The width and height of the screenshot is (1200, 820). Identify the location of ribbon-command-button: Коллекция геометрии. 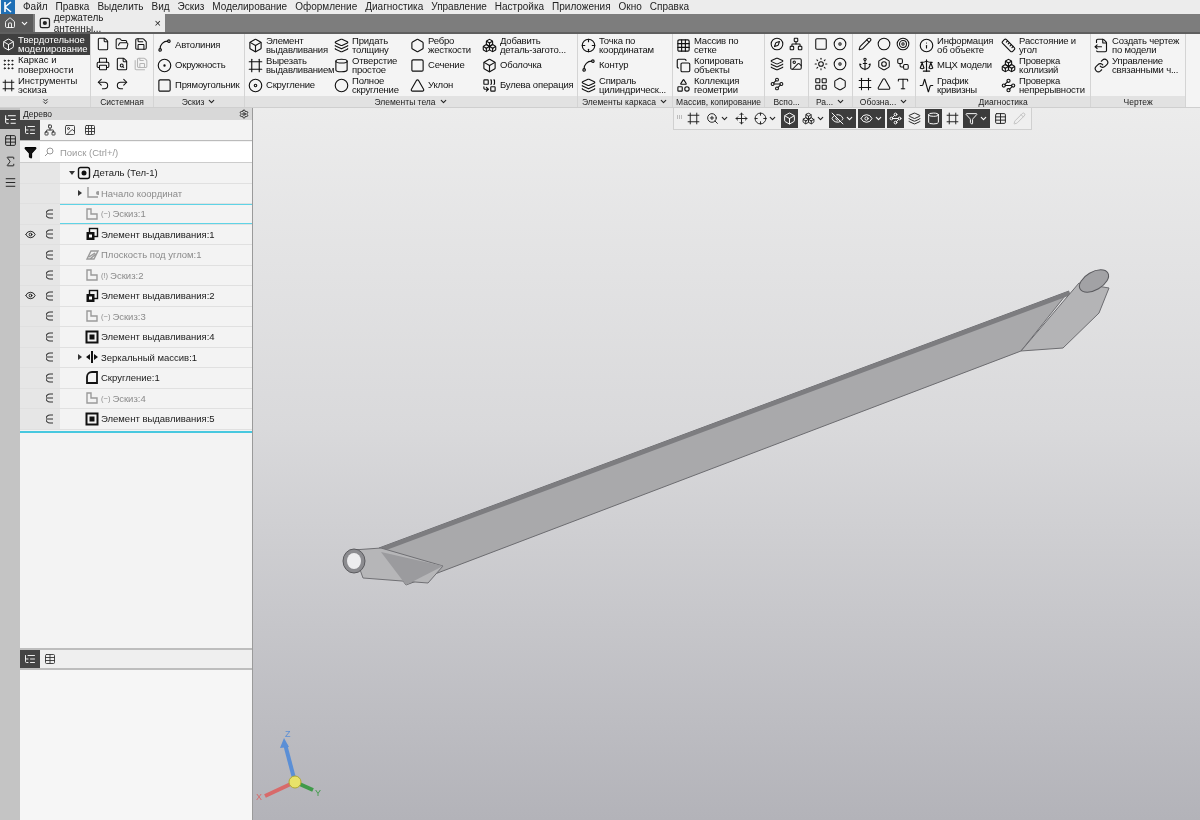
(716, 85).